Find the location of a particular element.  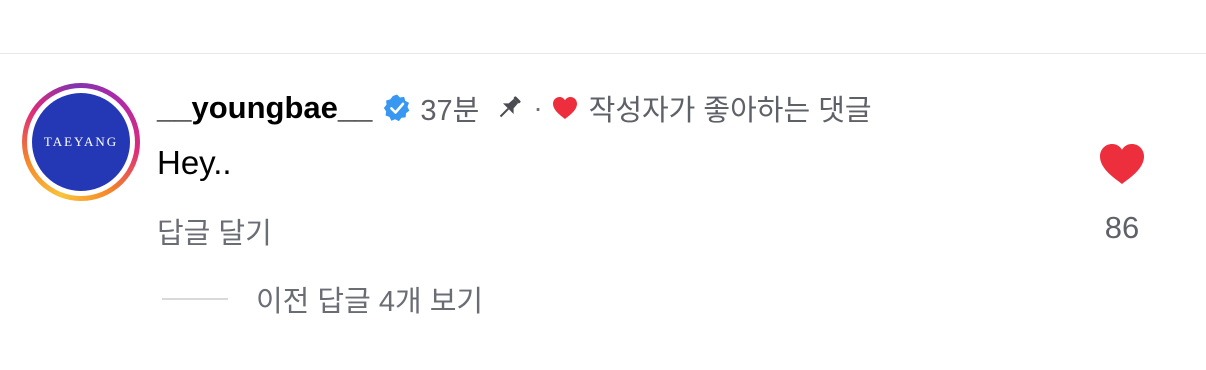

pin-icon is located at coordinates (510, 107).